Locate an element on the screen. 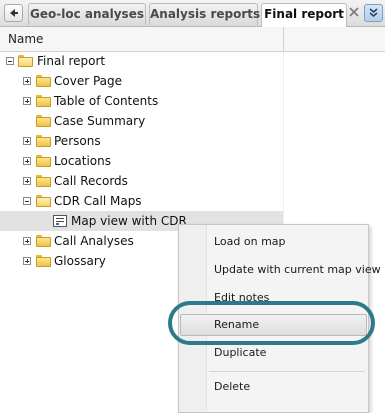 The image size is (385, 413). tree-item-label: Persons is located at coordinates (77, 141).